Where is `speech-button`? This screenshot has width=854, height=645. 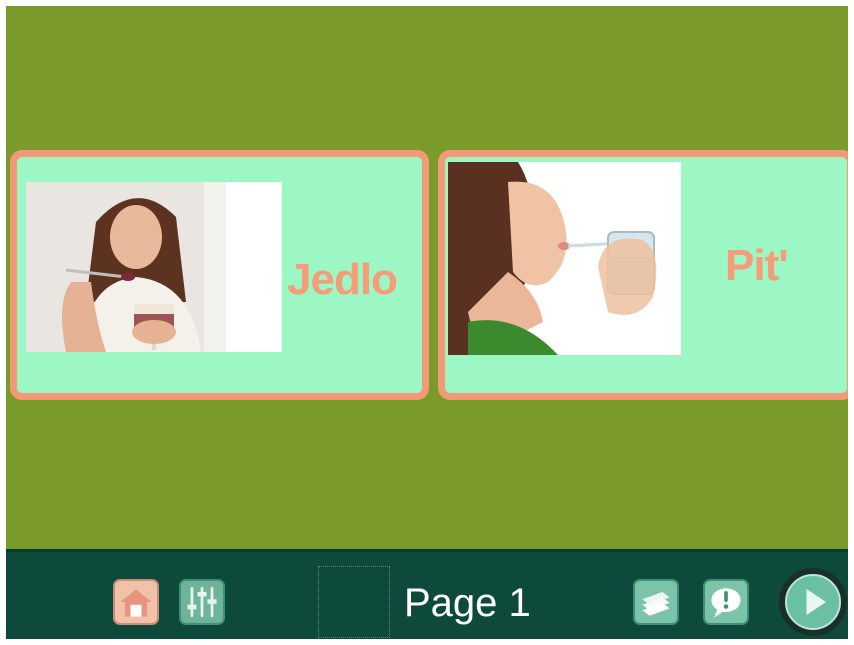
speech-button is located at coordinates (726, 602).